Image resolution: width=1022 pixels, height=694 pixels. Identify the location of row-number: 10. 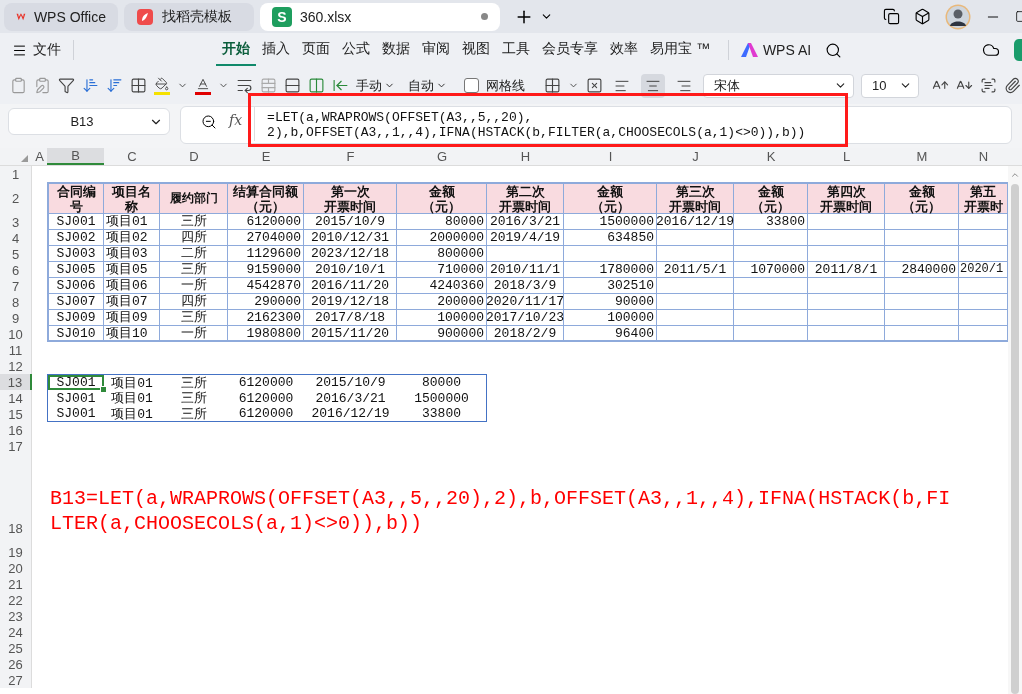
(16, 334).